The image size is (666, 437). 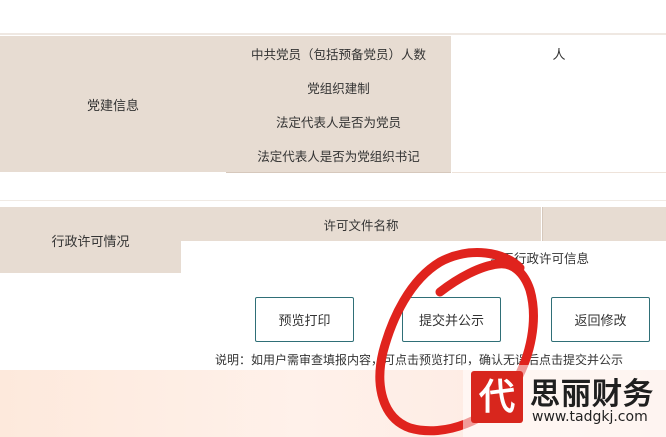 I want to click on legal-rep-is-secretary-value, so click(x=559, y=155).